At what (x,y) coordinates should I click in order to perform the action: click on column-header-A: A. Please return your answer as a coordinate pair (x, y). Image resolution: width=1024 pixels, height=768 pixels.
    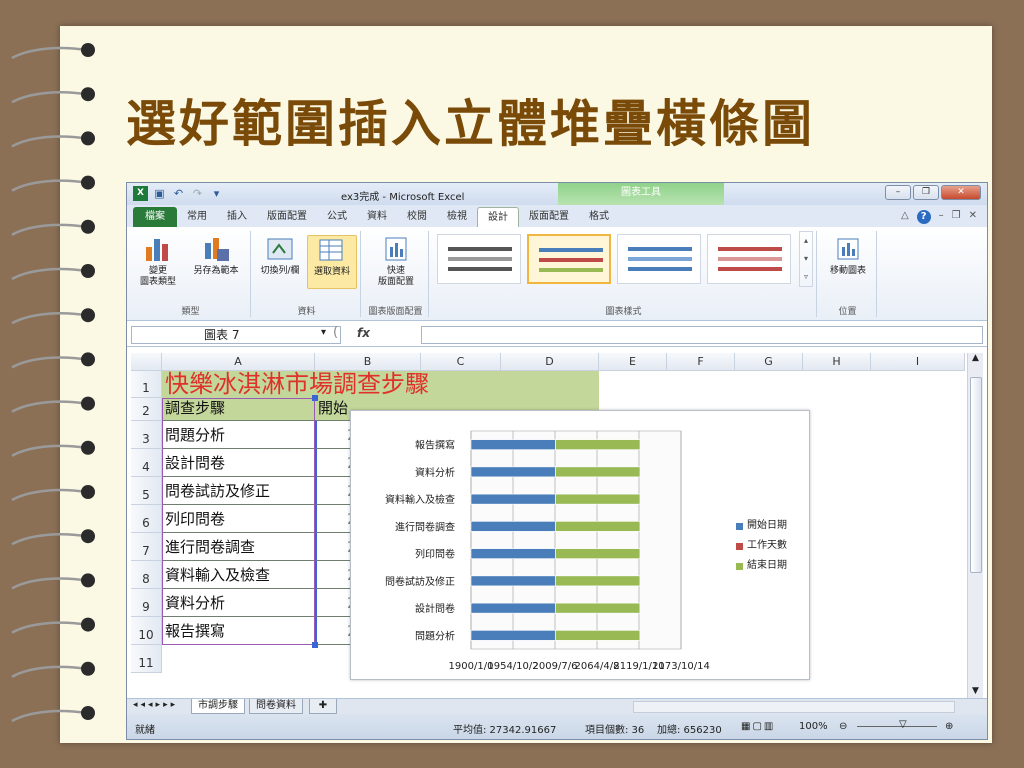
    Looking at the image, I should click on (238, 362).